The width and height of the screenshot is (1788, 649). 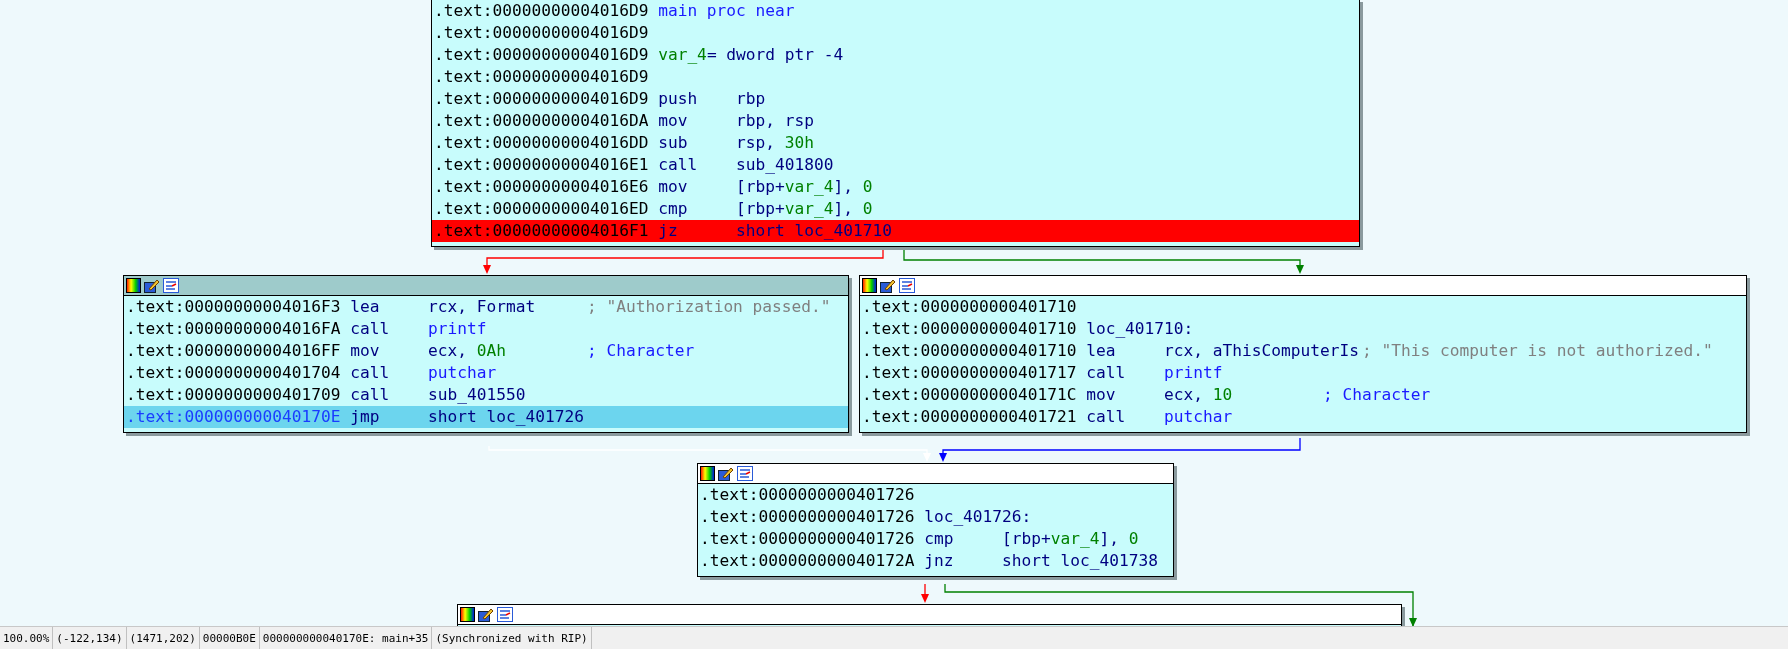 I want to click on status-text: (1471,202), so click(x=163, y=638).